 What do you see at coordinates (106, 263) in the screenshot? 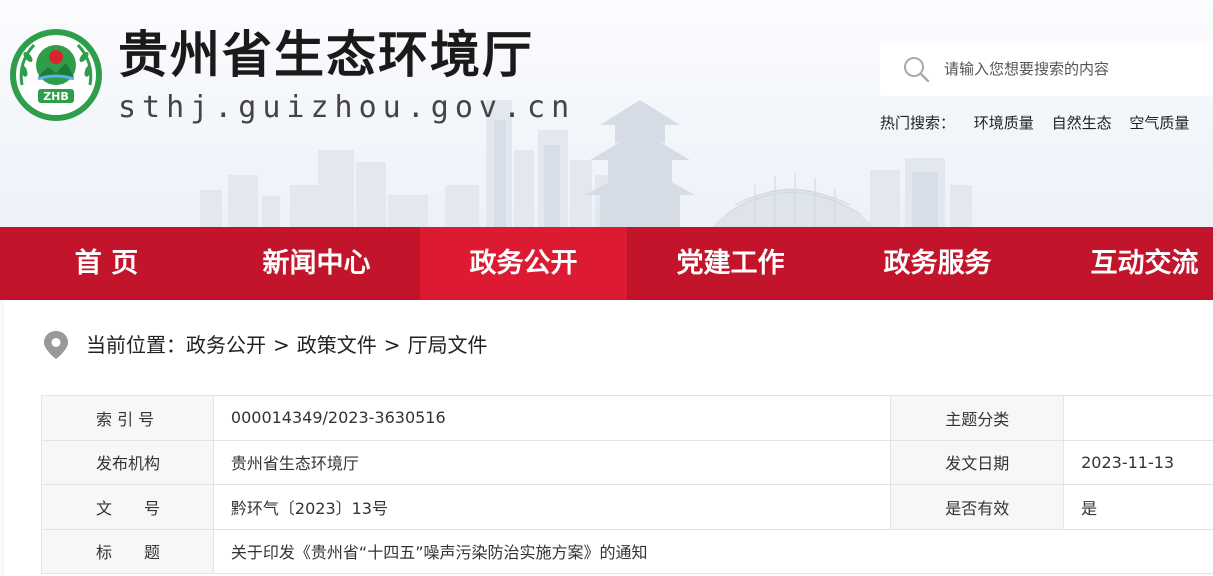
I see `nav-item-home: 首 页` at bounding box center [106, 263].